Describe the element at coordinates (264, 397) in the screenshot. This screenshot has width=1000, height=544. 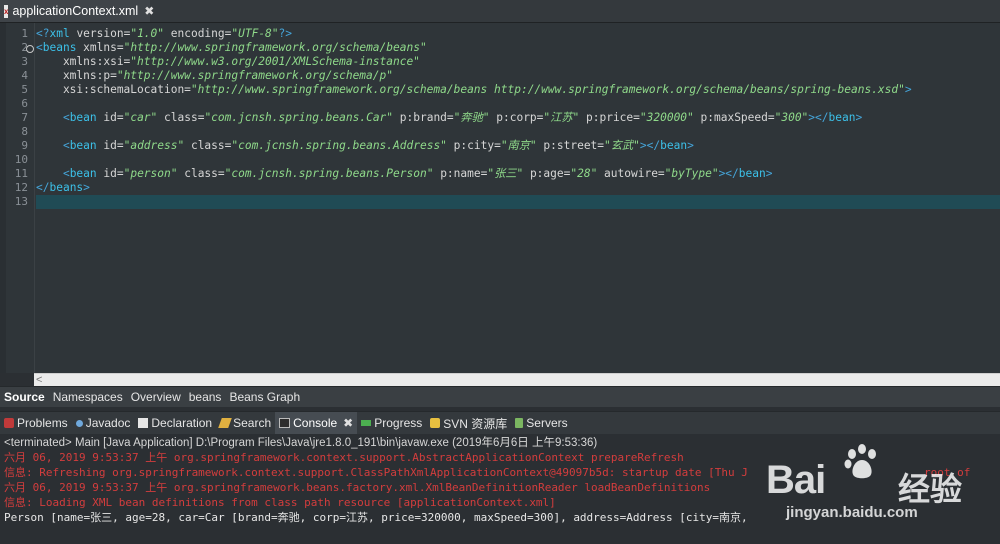
I see `tab-beans-graph: Beans Graph` at that location.